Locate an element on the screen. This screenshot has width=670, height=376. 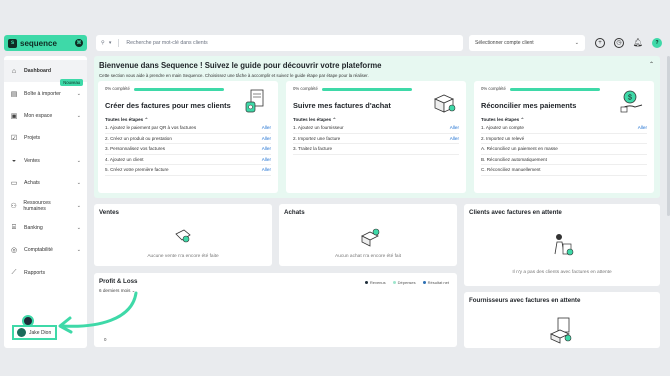
step-text: C. Réconciliez manuellement is located at coordinates (511, 170).